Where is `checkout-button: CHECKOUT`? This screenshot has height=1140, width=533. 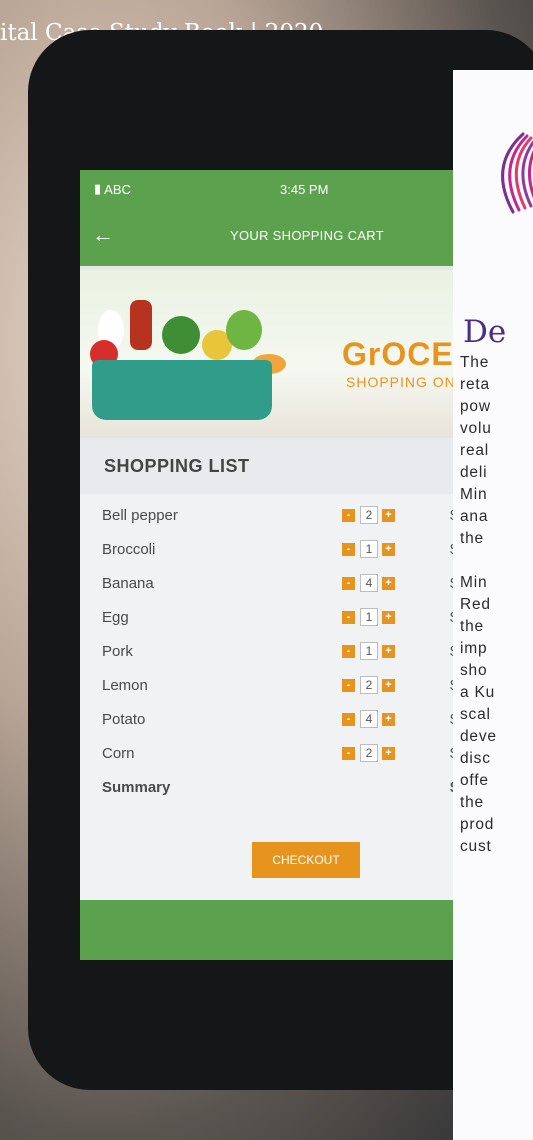
checkout-button: CHECKOUT is located at coordinates (306, 860).